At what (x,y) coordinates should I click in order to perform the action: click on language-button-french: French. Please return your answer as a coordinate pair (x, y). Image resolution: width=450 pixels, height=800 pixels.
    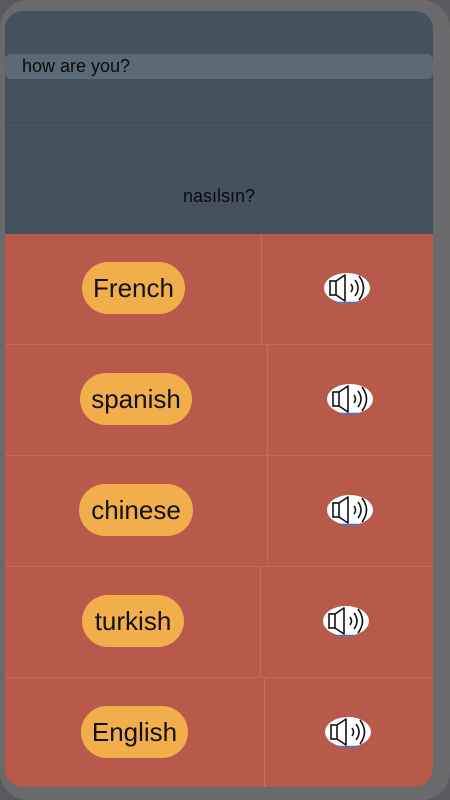
    Looking at the image, I should click on (133, 288).